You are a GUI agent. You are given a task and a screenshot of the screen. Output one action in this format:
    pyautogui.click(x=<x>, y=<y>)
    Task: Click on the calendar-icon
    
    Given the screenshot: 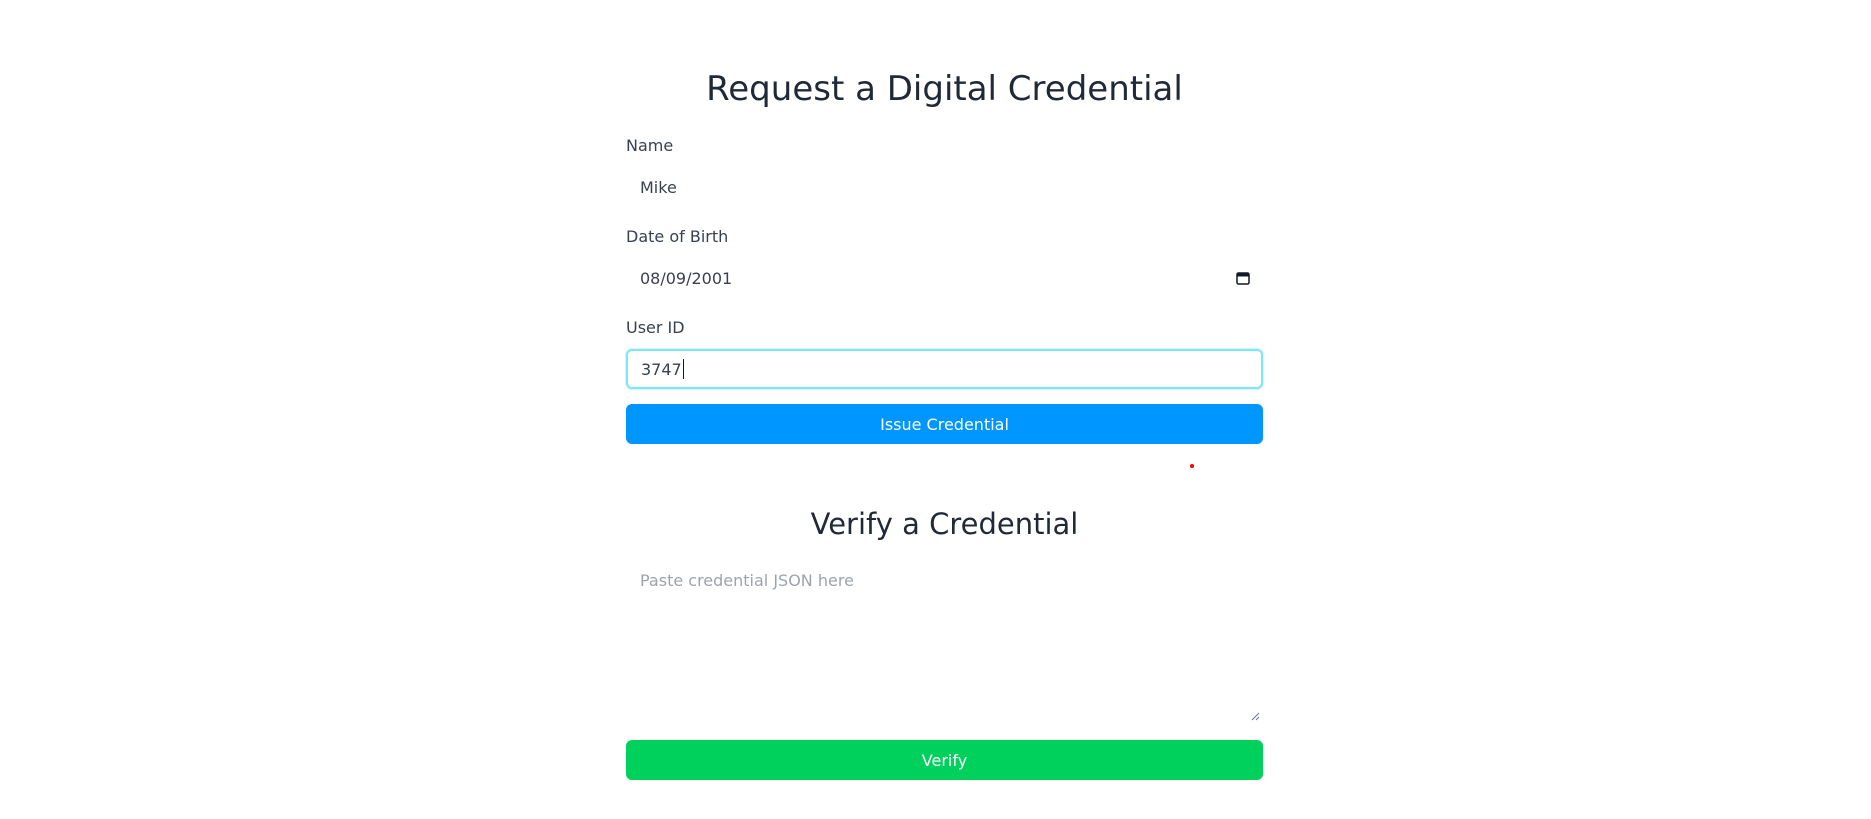 What is the action you would take?
    pyautogui.click(x=1243, y=278)
    